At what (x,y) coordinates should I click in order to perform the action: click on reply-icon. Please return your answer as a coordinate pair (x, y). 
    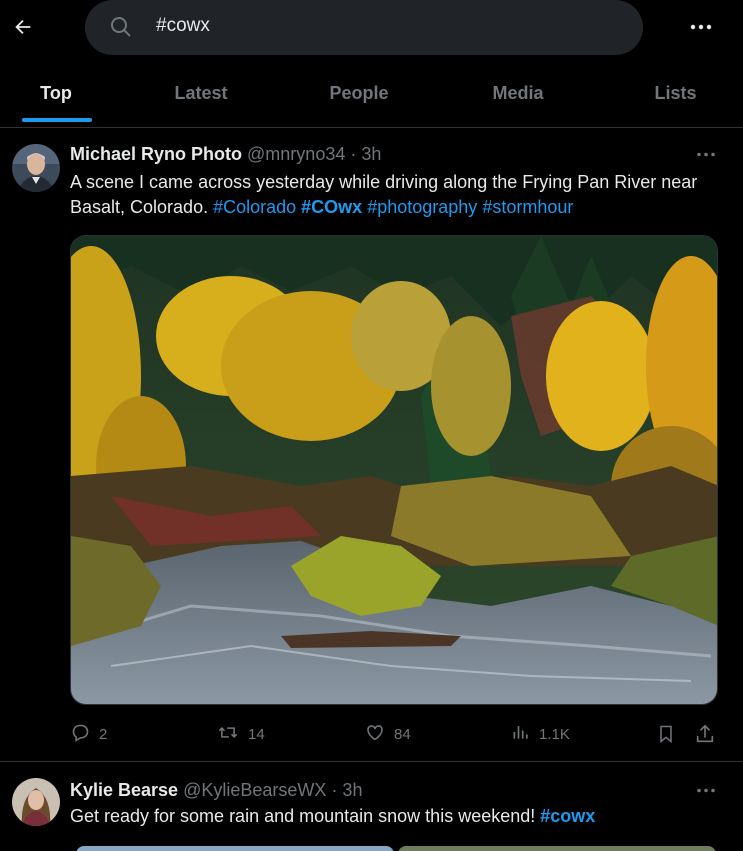
    Looking at the image, I should click on (84, 734).